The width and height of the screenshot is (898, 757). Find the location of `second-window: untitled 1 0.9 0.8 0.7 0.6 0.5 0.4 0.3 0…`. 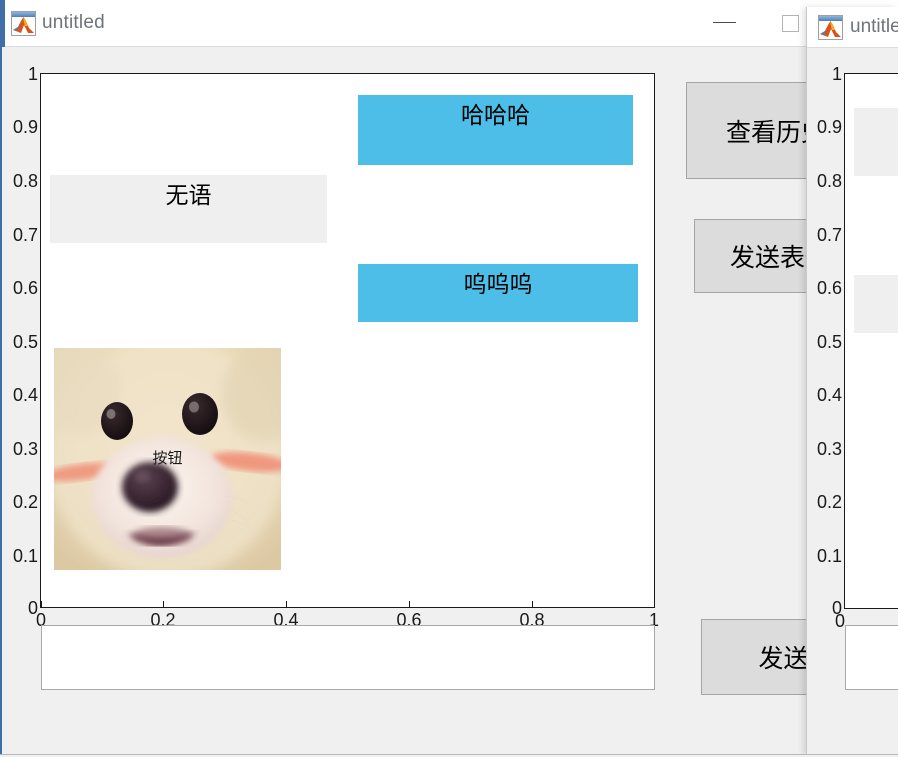

second-window: untitled 1 0.9 0.8 0.7 0.6 0.5 0.4 0.3 0… is located at coordinates (852, 381).